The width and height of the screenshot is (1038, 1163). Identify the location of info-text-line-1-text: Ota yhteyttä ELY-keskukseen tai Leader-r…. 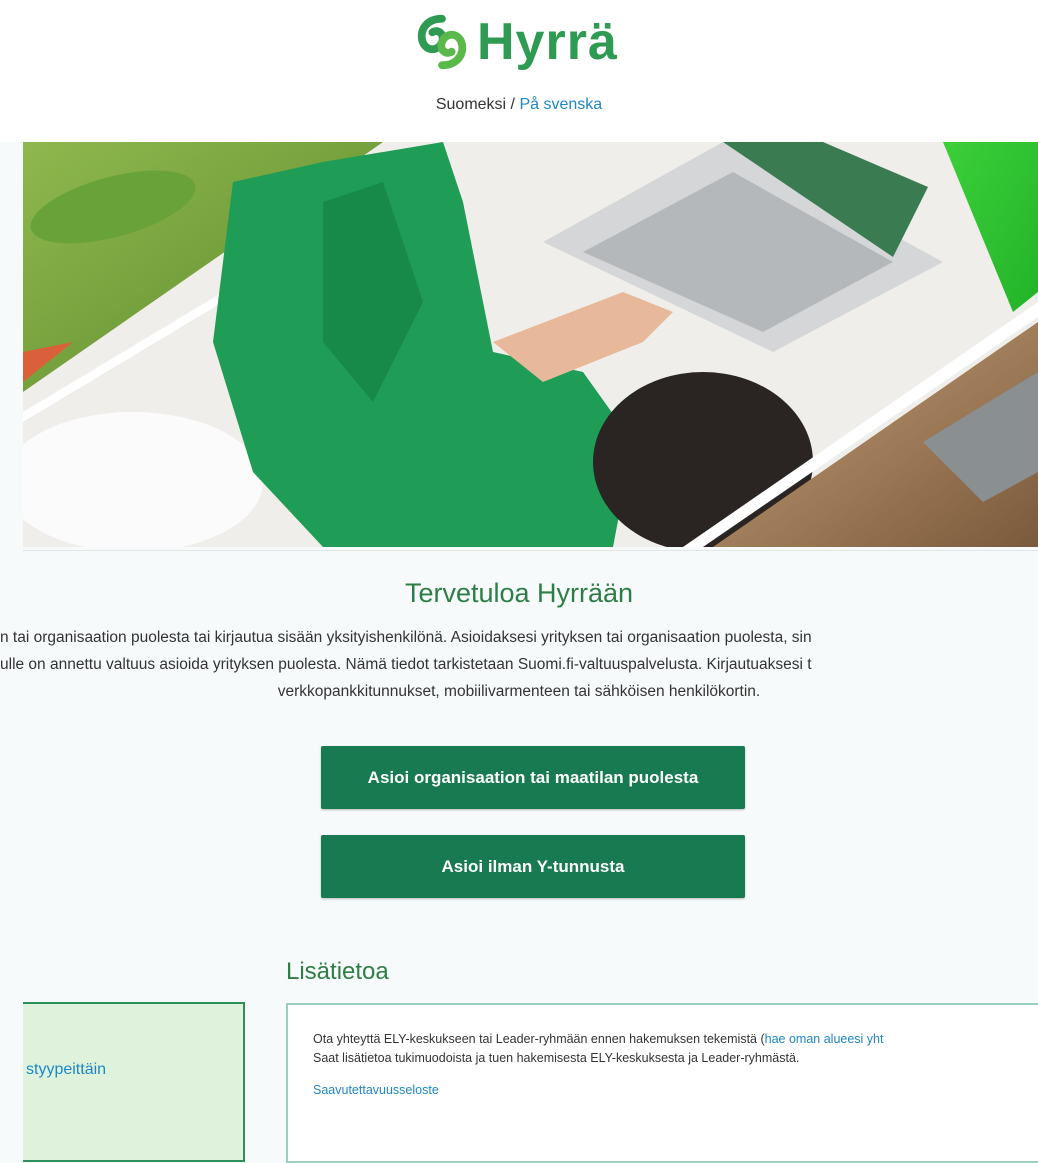
(539, 1039).